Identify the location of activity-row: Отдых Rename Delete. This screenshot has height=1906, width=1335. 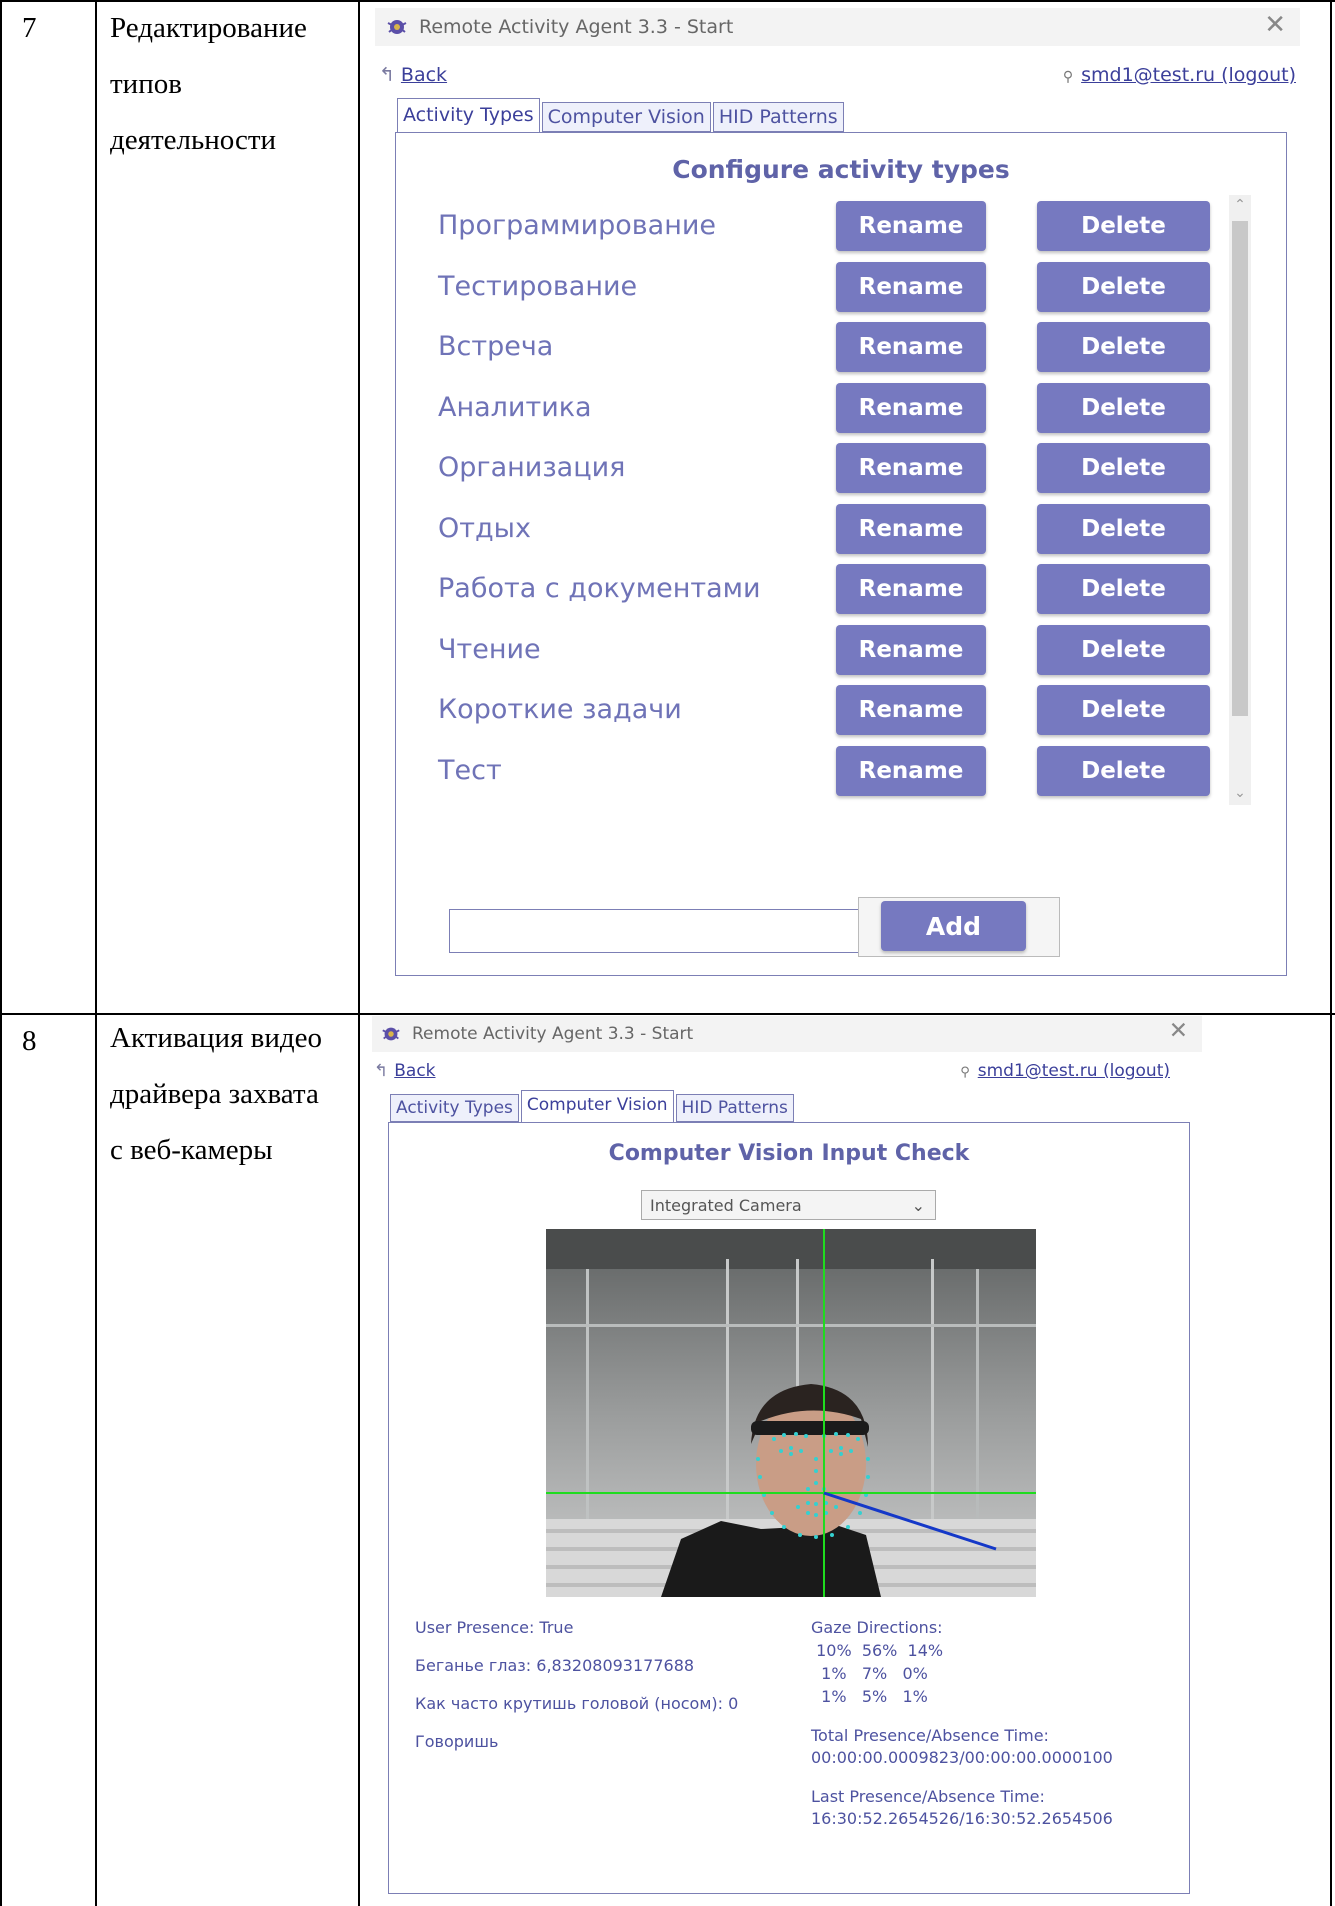
(841, 526).